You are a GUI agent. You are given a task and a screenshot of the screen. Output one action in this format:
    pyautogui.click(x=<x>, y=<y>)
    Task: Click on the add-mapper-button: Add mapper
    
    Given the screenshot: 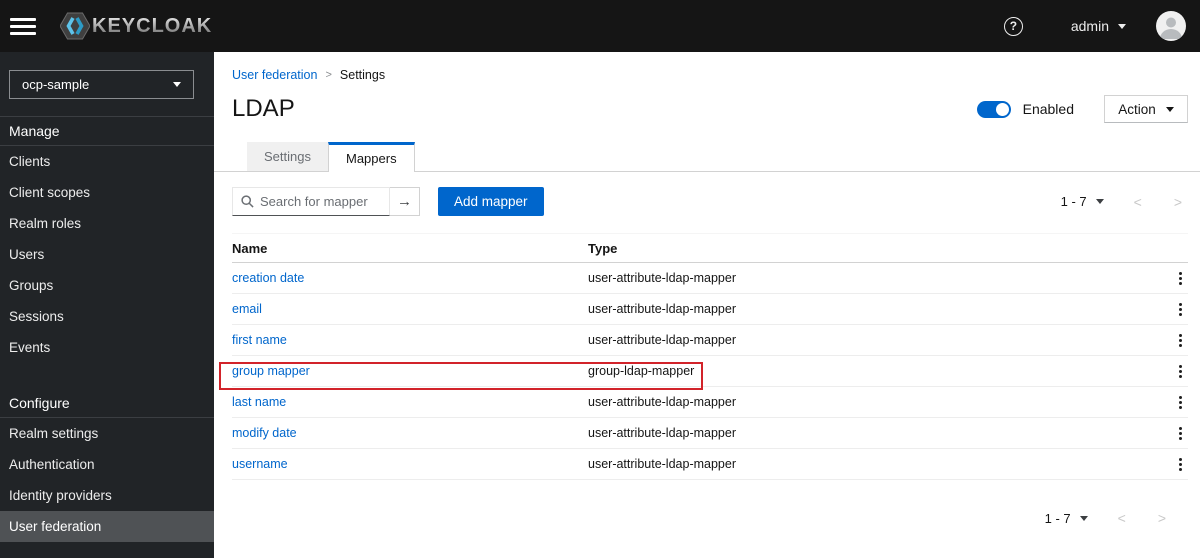 What is the action you would take?
    pyautogui.click(x=491, y=201)
    